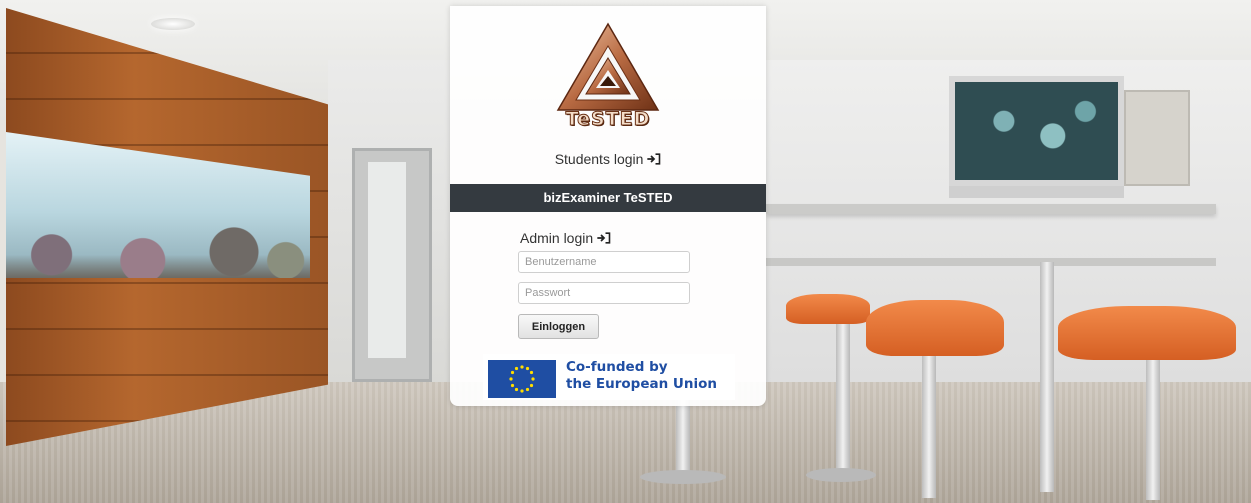 The width and height of the screenshot is (1251, 503). I want to click on admin-login-heading: Admin login, so click(565, 238).